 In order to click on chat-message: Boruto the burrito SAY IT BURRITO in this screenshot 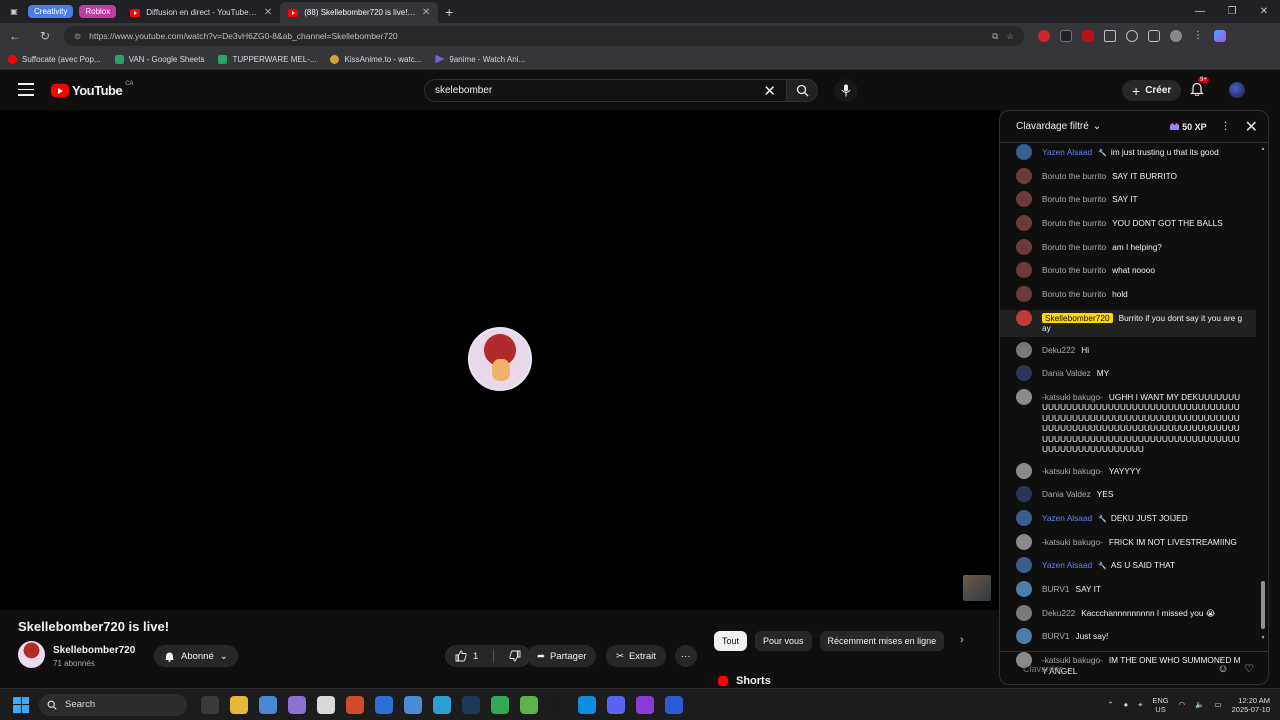, I will do `click(1128, 175)`.